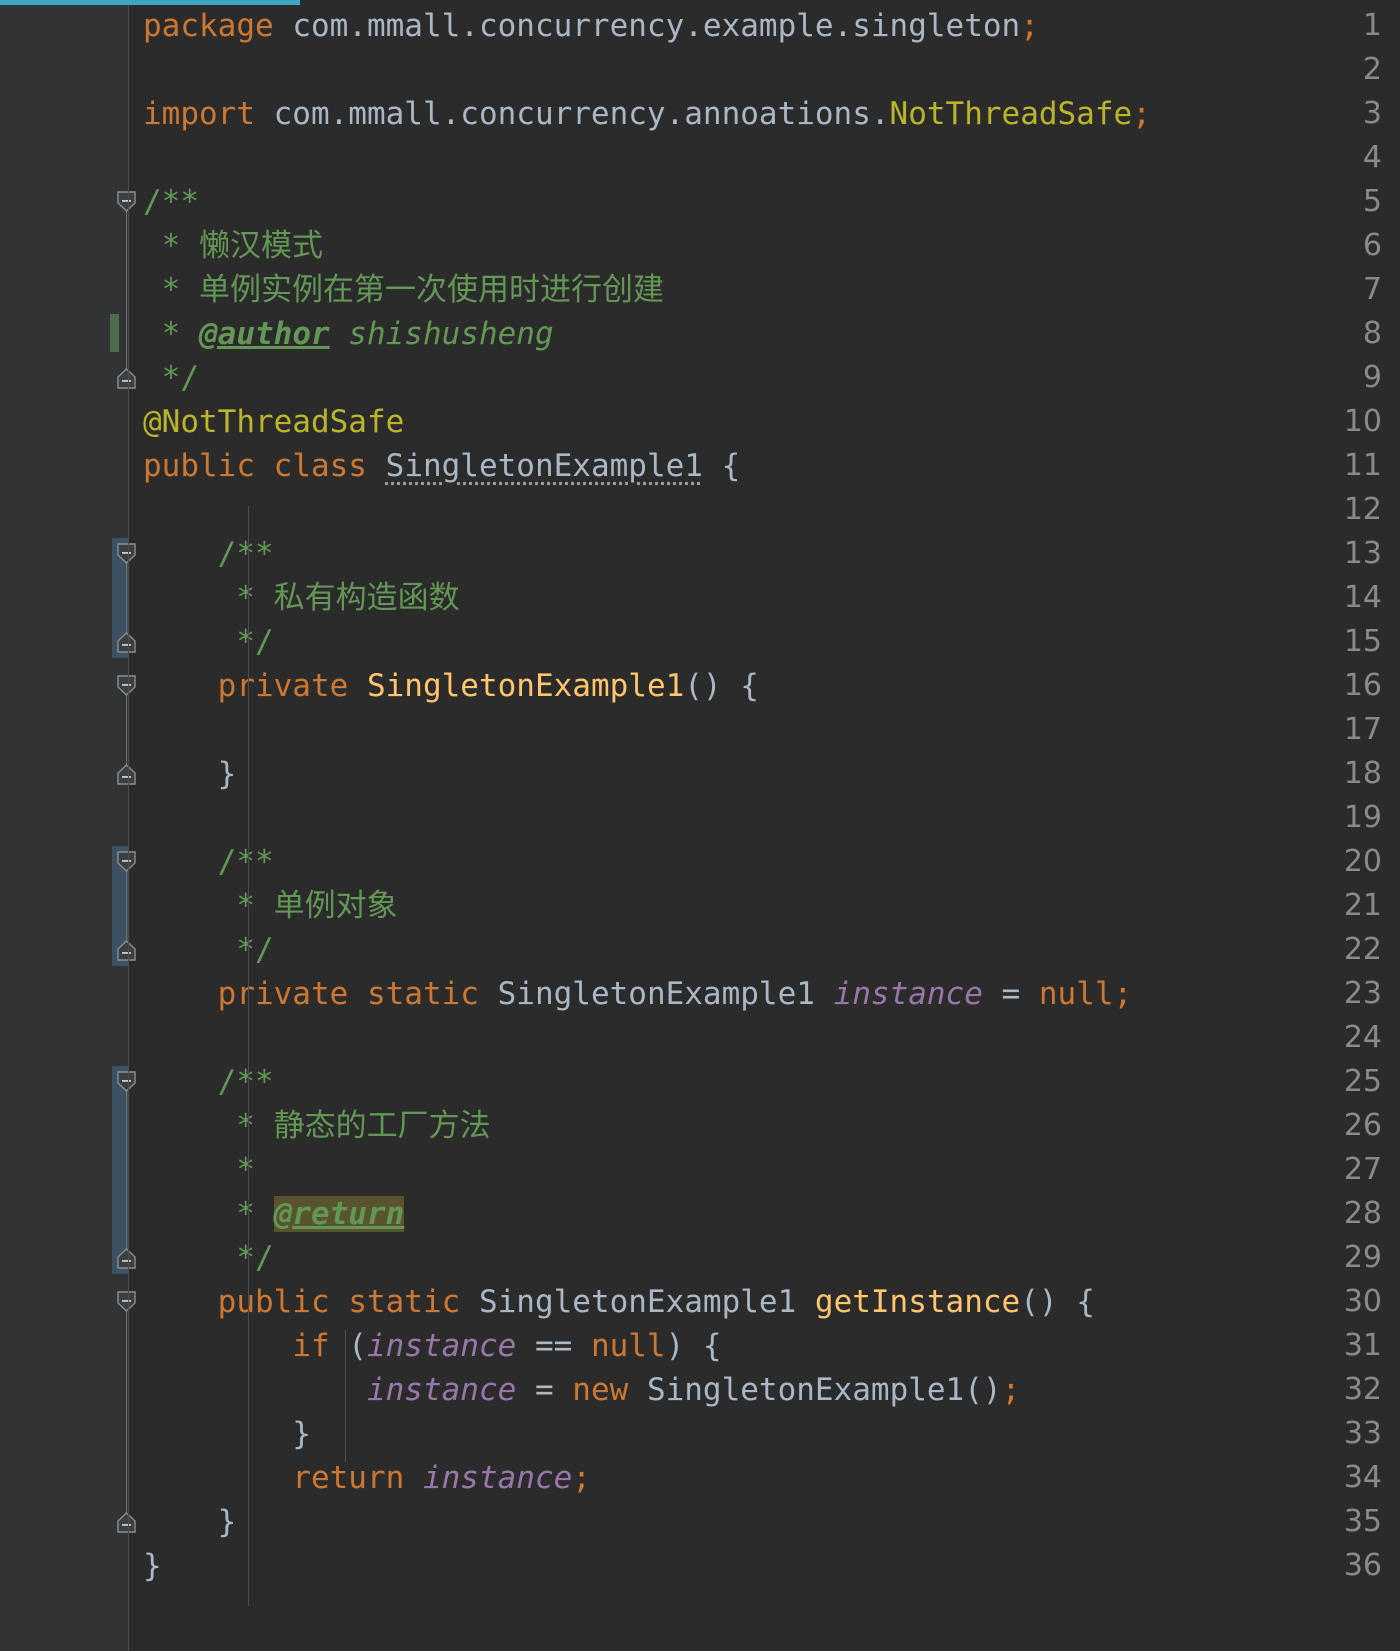 The image size is (1400, 1651). What do you see at coordinates (764, 686) in the screenshot?
I see `code-line: private SingletonExample1() {` at bounding box center [764, 686].